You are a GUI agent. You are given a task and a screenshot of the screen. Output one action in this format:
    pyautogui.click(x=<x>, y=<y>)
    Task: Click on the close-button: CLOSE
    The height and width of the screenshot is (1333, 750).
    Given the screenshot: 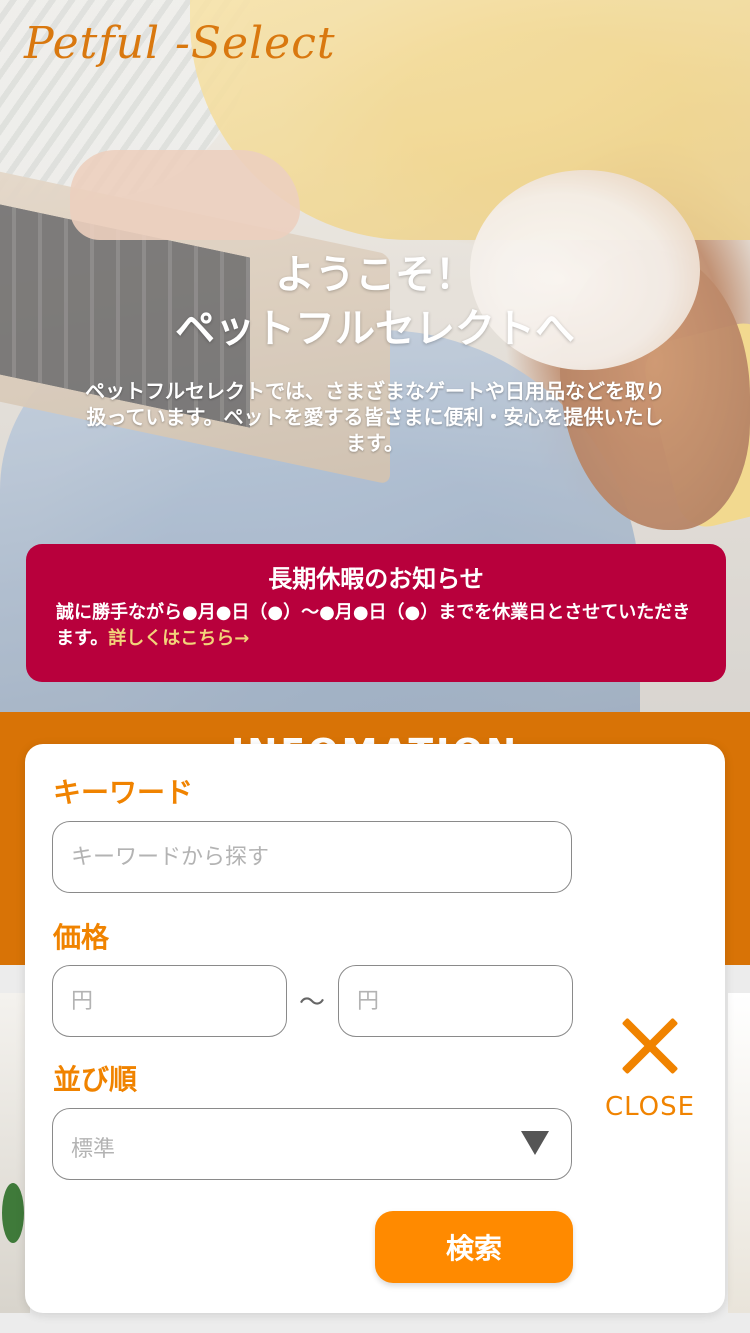 What is the action you would take?
    pyautogui.click(x=650, y=1069)
    